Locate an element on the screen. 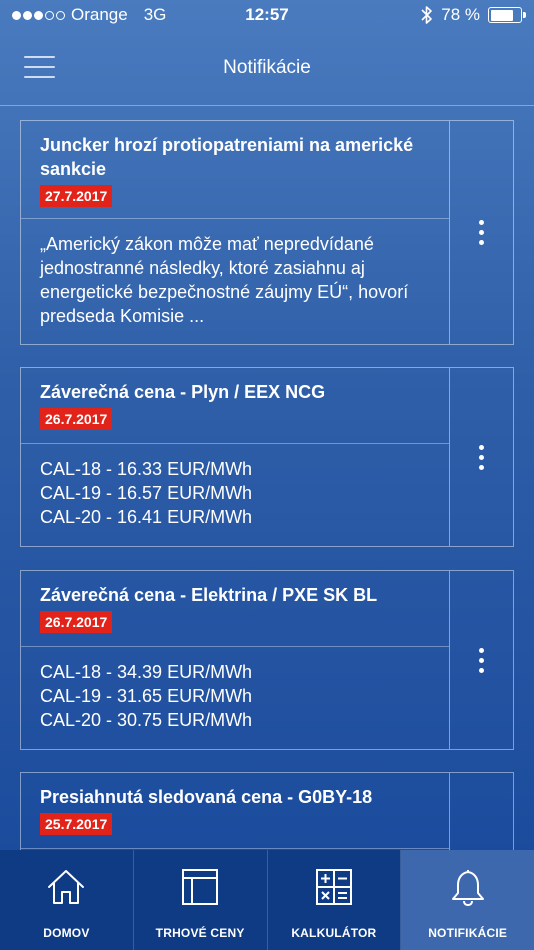 This screenshot has height=950, width=534. tab-label: TRHOVÉ CENY is located at coordinates (200, 933).